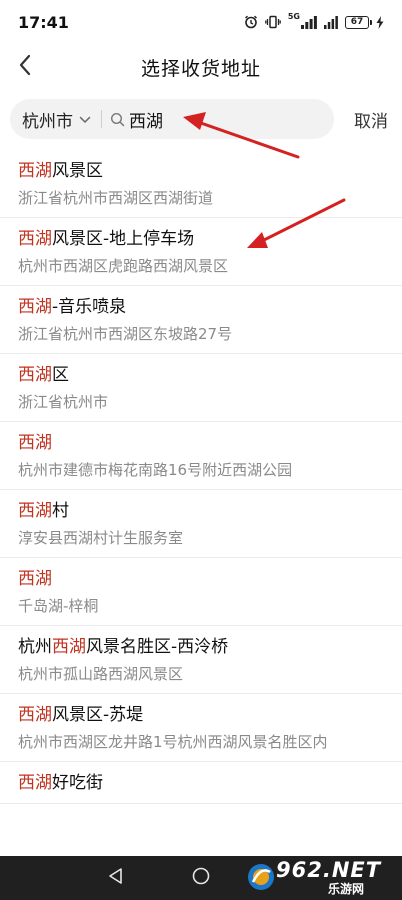 This screenshot has height=900, width=402. Describe the element at coordinates (98, 715) in the screenshot. I see `result-name-suffix: 风景区-苏堤` at that location.